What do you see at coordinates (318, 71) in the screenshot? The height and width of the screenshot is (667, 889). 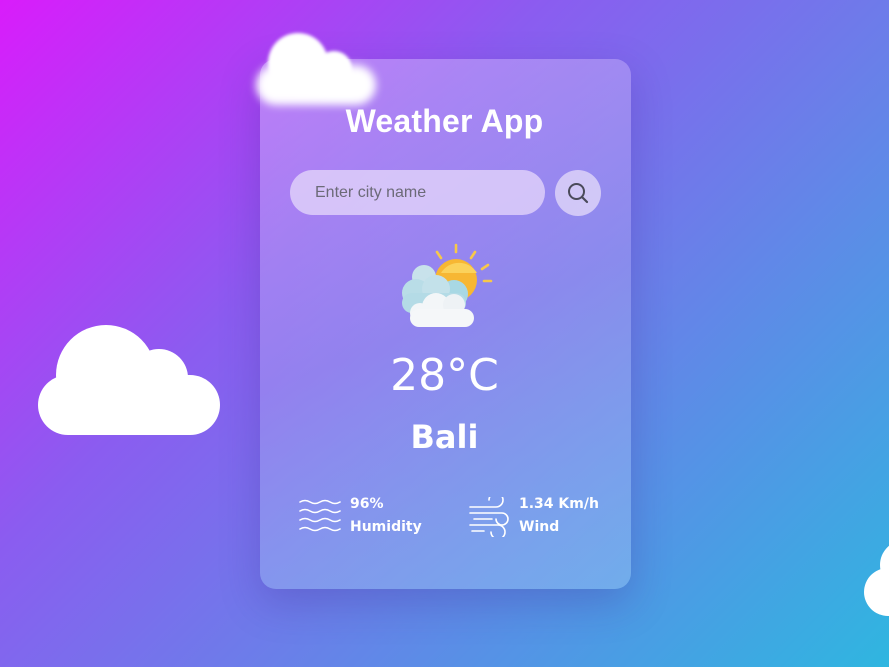 I see `background-cloud-top` at bounding box center [318, 71].